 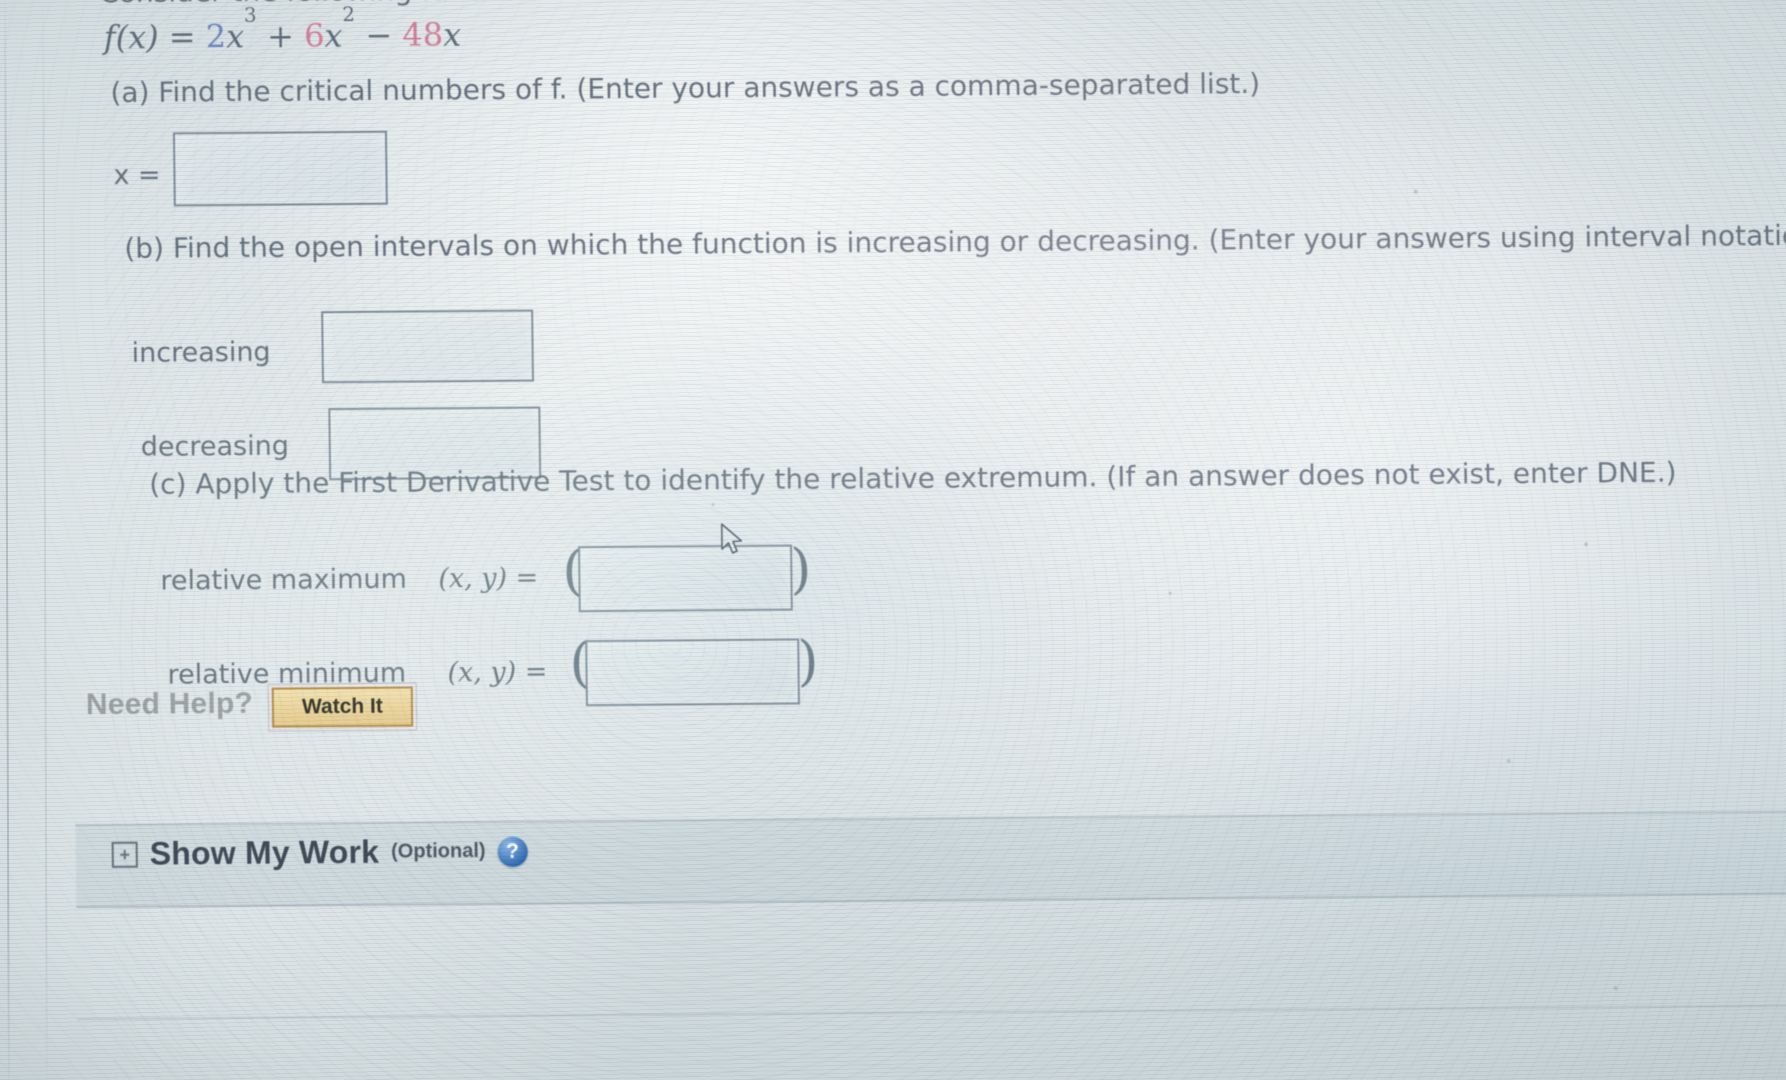 What do you see at coordinates (124, 854) in the screenshot?
I see `expand-plus-icon: +` at bounding box center [124, 854].